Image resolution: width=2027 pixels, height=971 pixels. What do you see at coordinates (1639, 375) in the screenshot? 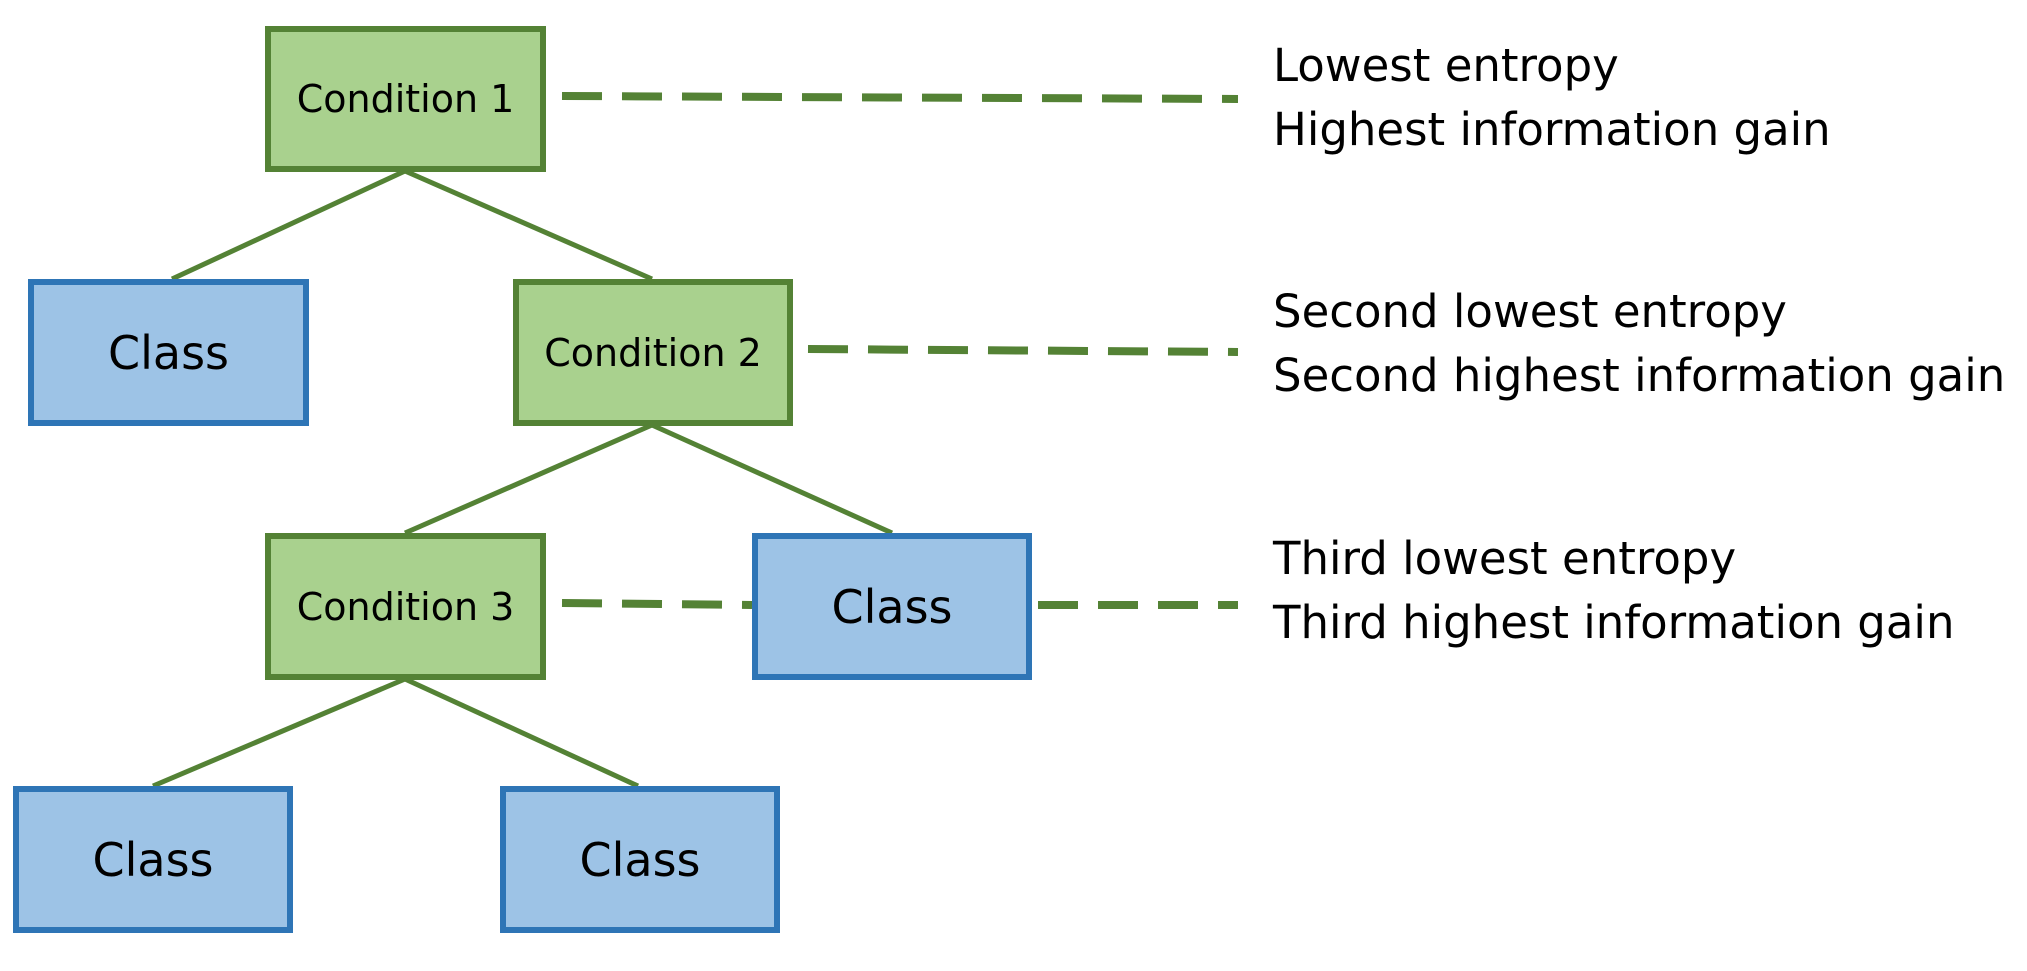
I see `annotation-information-gain: Second highest information gain` at bounding box center [1639, 375].